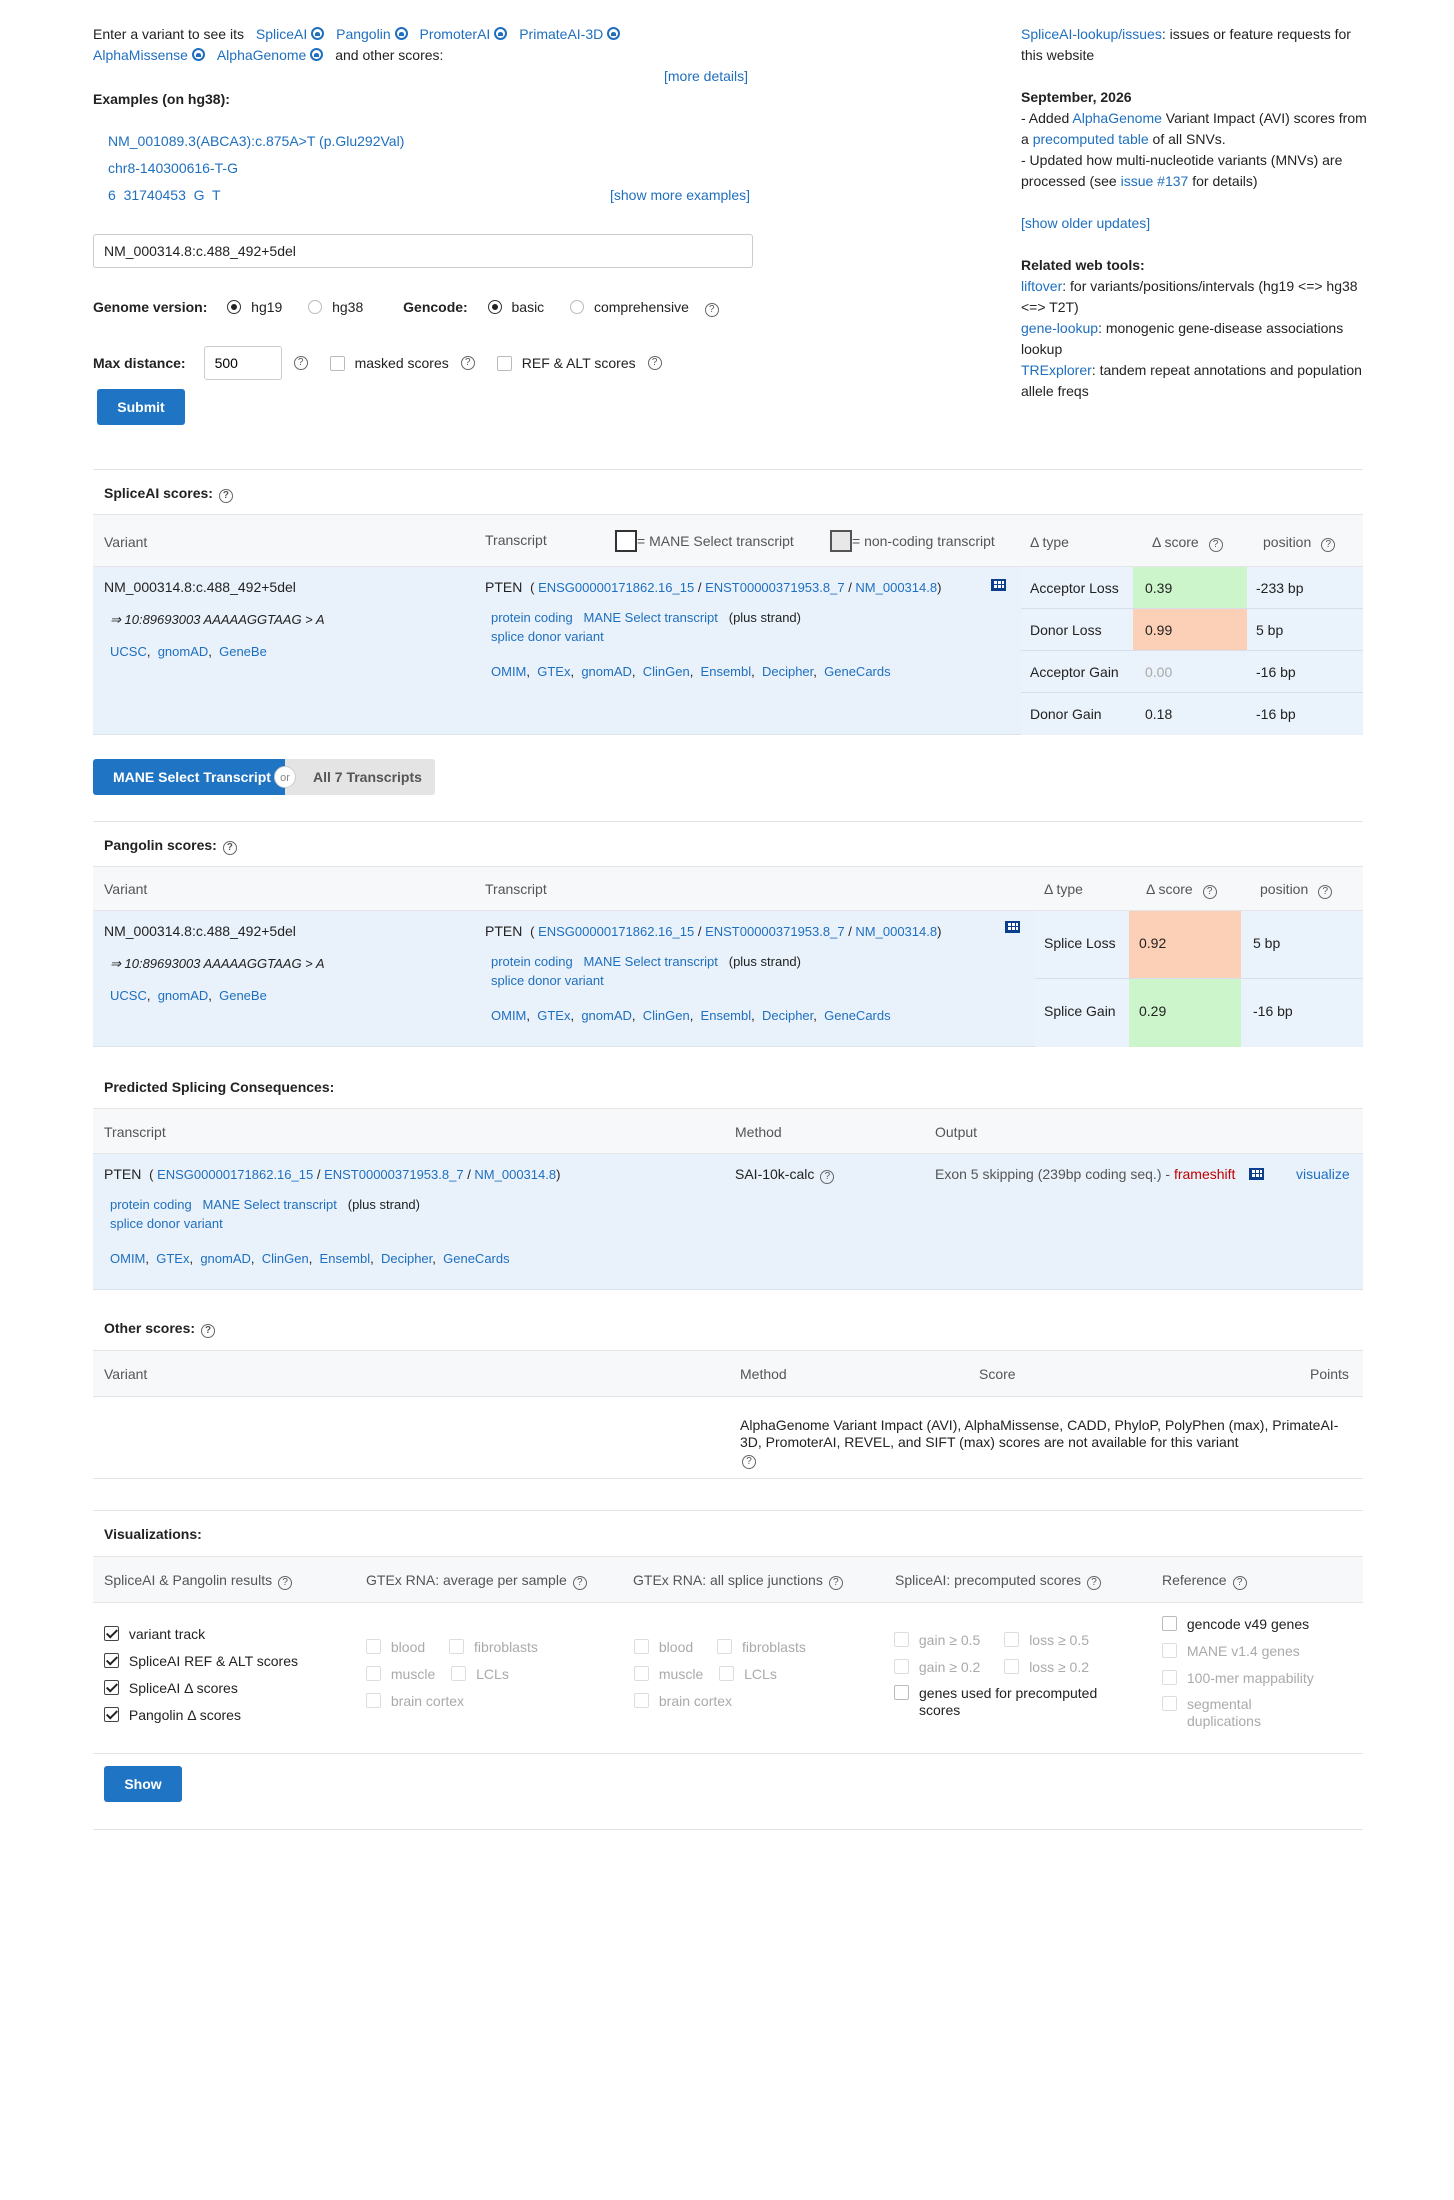  I want to click on more-details-link: [more details], so click(706, 76).